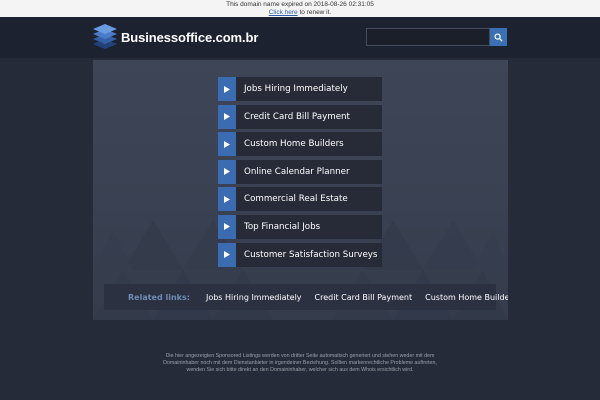 Image resolution: width=600 pixels, height=400 pixels. I want to click on renew-suffix: to renew it., so click(314, 12).